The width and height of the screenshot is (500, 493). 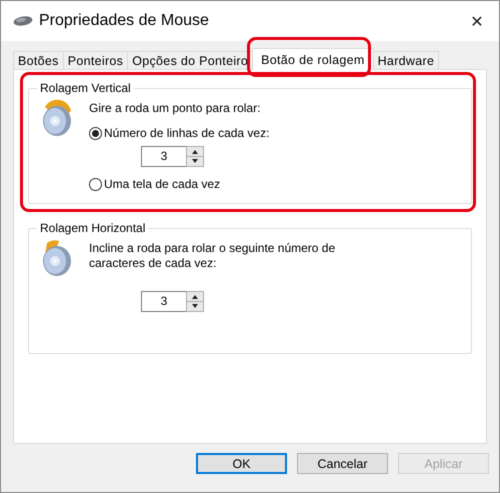 I want to click on dialog-button: OK, so click(x=241, y=463).